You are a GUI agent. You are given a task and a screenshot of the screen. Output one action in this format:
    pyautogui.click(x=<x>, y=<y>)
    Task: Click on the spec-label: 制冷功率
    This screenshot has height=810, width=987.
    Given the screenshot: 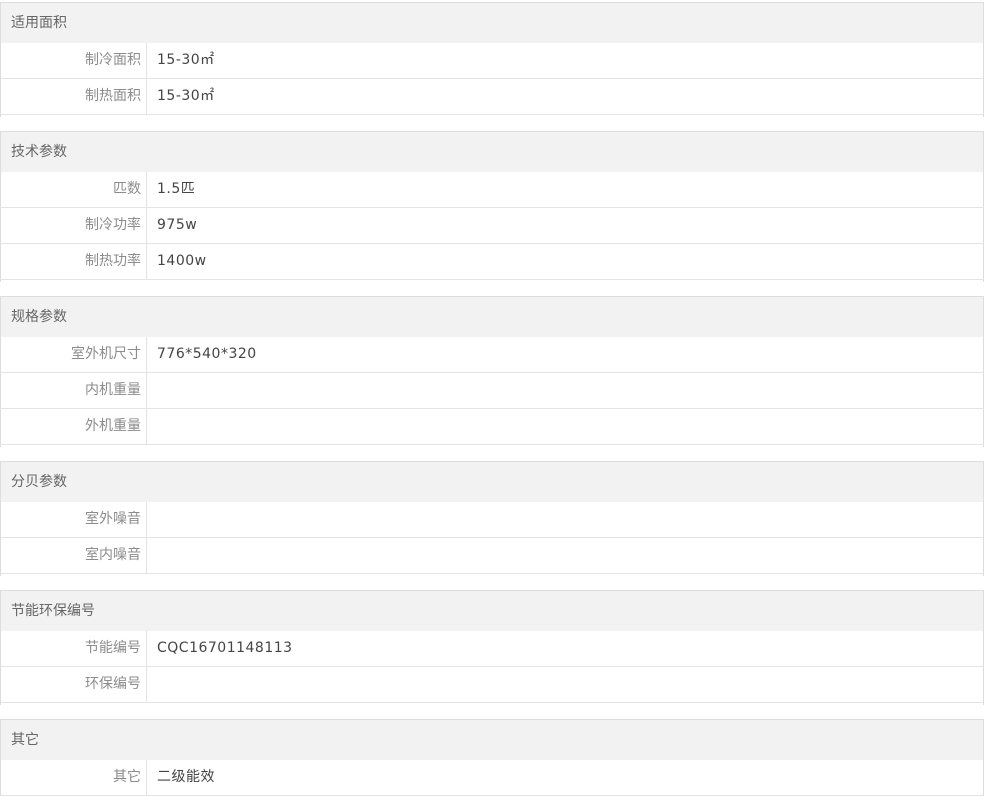 What is the action you would take?
    pyautogui.click(x=74, y=225)
    